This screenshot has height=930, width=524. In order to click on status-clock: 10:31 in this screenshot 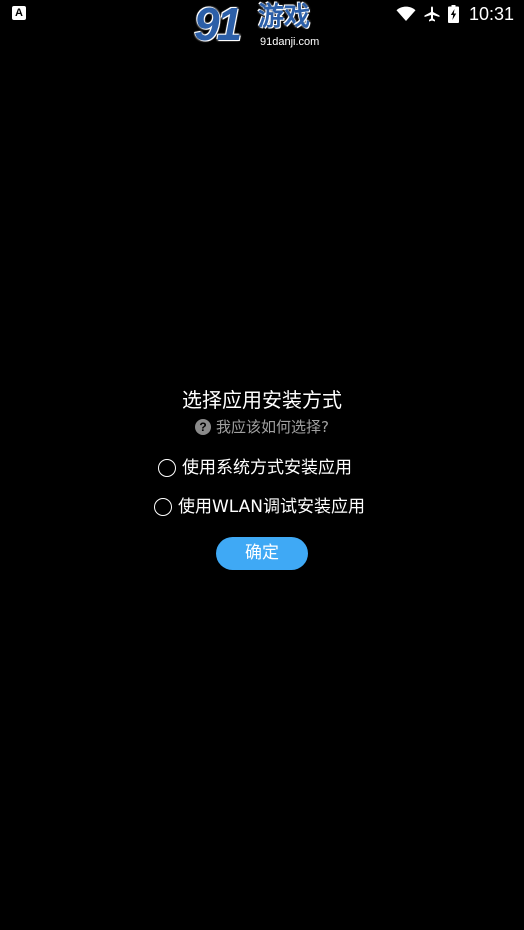, I will do `click(491, 13)`.